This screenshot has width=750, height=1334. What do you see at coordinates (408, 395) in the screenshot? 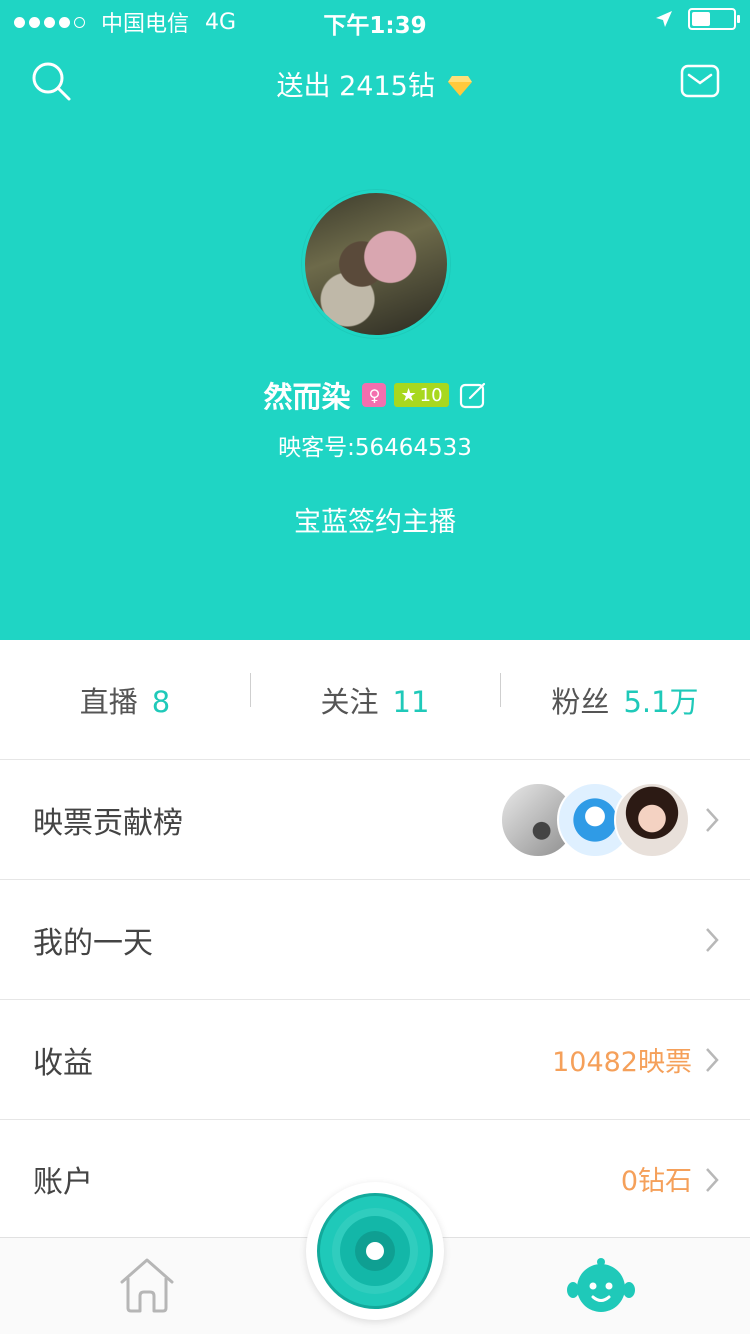
I see `star-icon: ★` at bounding box center [408, 395].